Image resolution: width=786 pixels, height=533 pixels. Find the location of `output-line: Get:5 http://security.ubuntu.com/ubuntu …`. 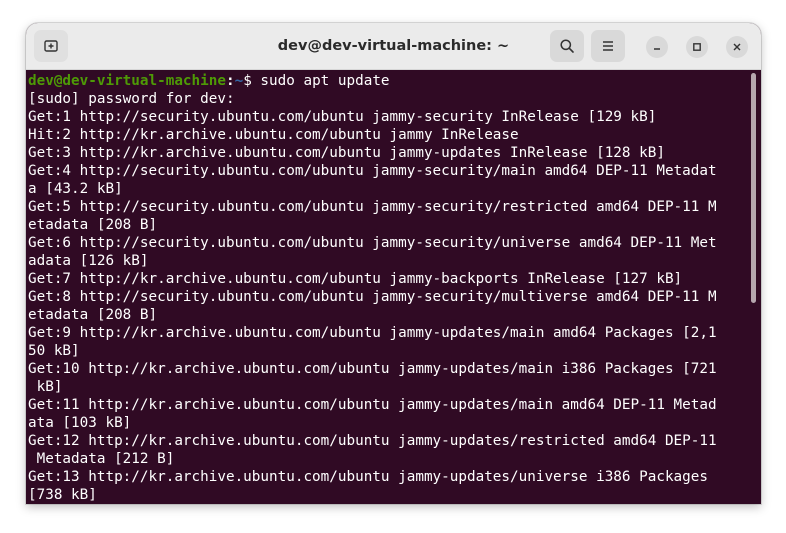

output-line: Get:5 http://security.ubuntu.com/ubuntu … is located at coordinates (372, 207).